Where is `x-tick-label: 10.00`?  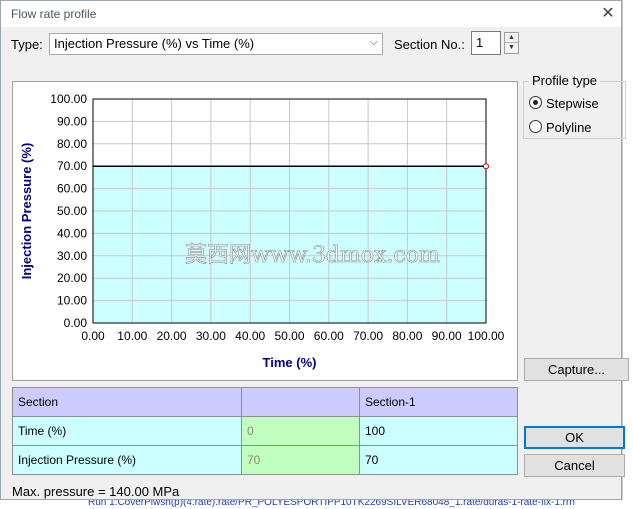 x-tick-label: 10.00 is located at coordinates (132, 336).